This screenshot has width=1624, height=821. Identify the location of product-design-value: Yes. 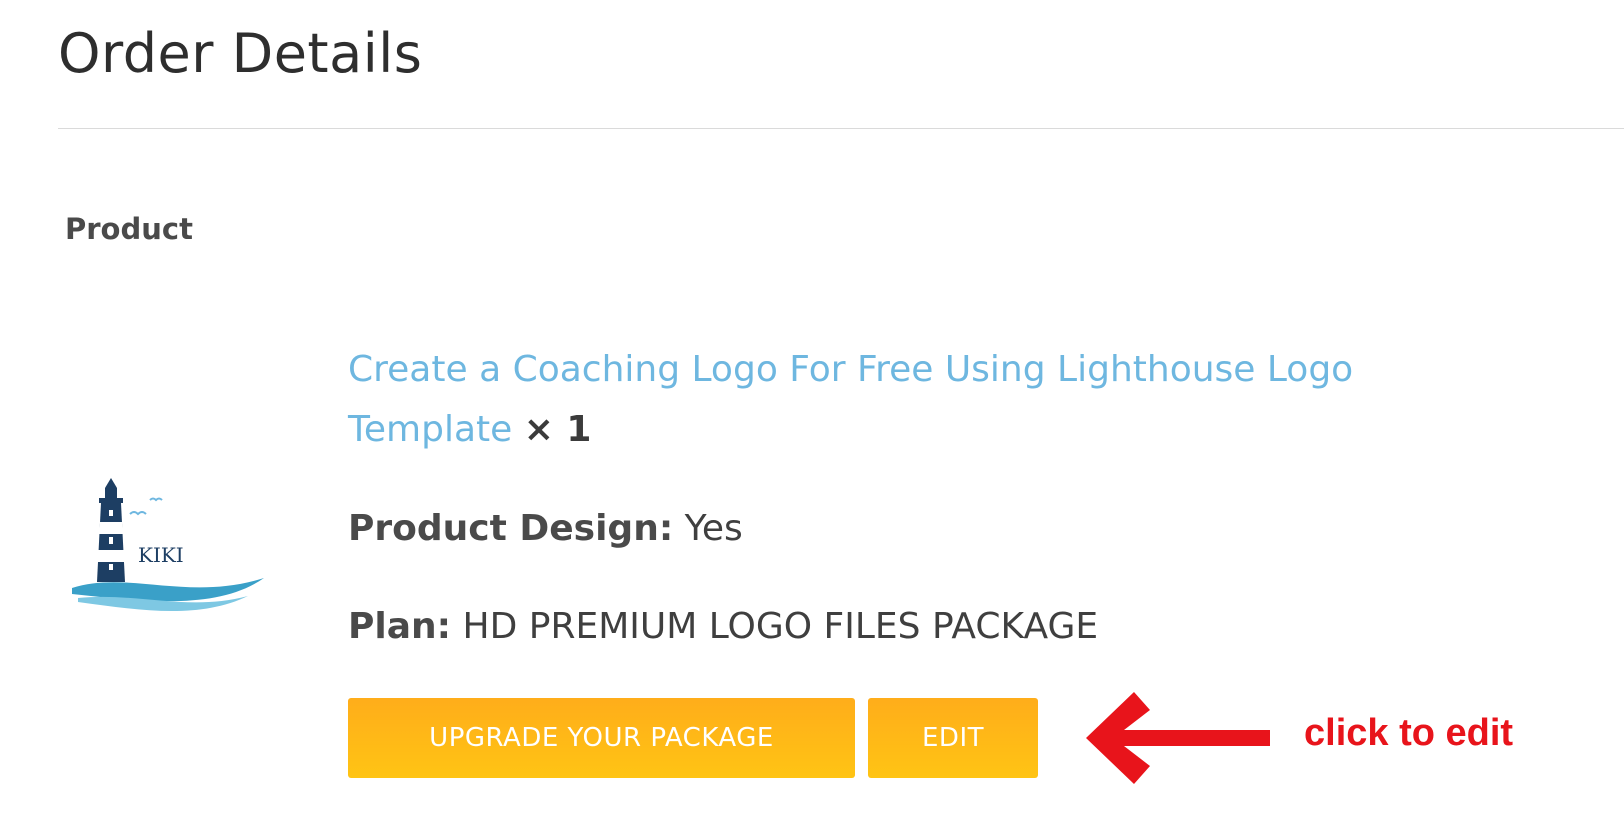
(713, 528).